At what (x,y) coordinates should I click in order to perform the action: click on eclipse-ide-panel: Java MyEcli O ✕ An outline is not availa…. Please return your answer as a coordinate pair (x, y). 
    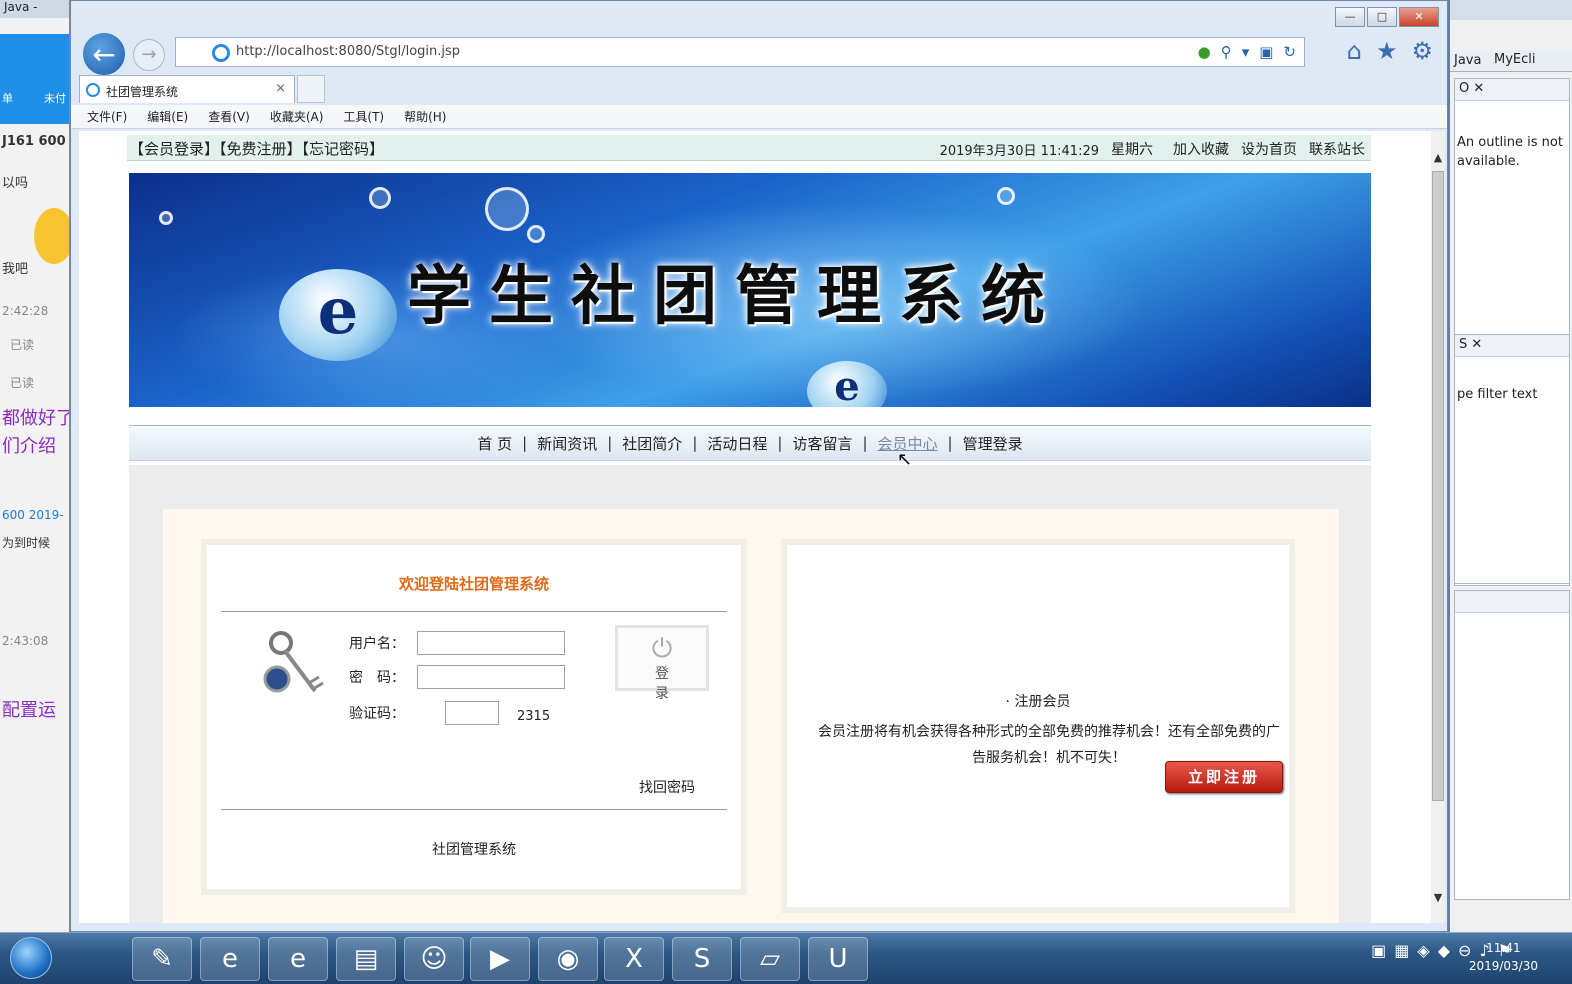
    Looking at the image, I should click on (1510, 466).